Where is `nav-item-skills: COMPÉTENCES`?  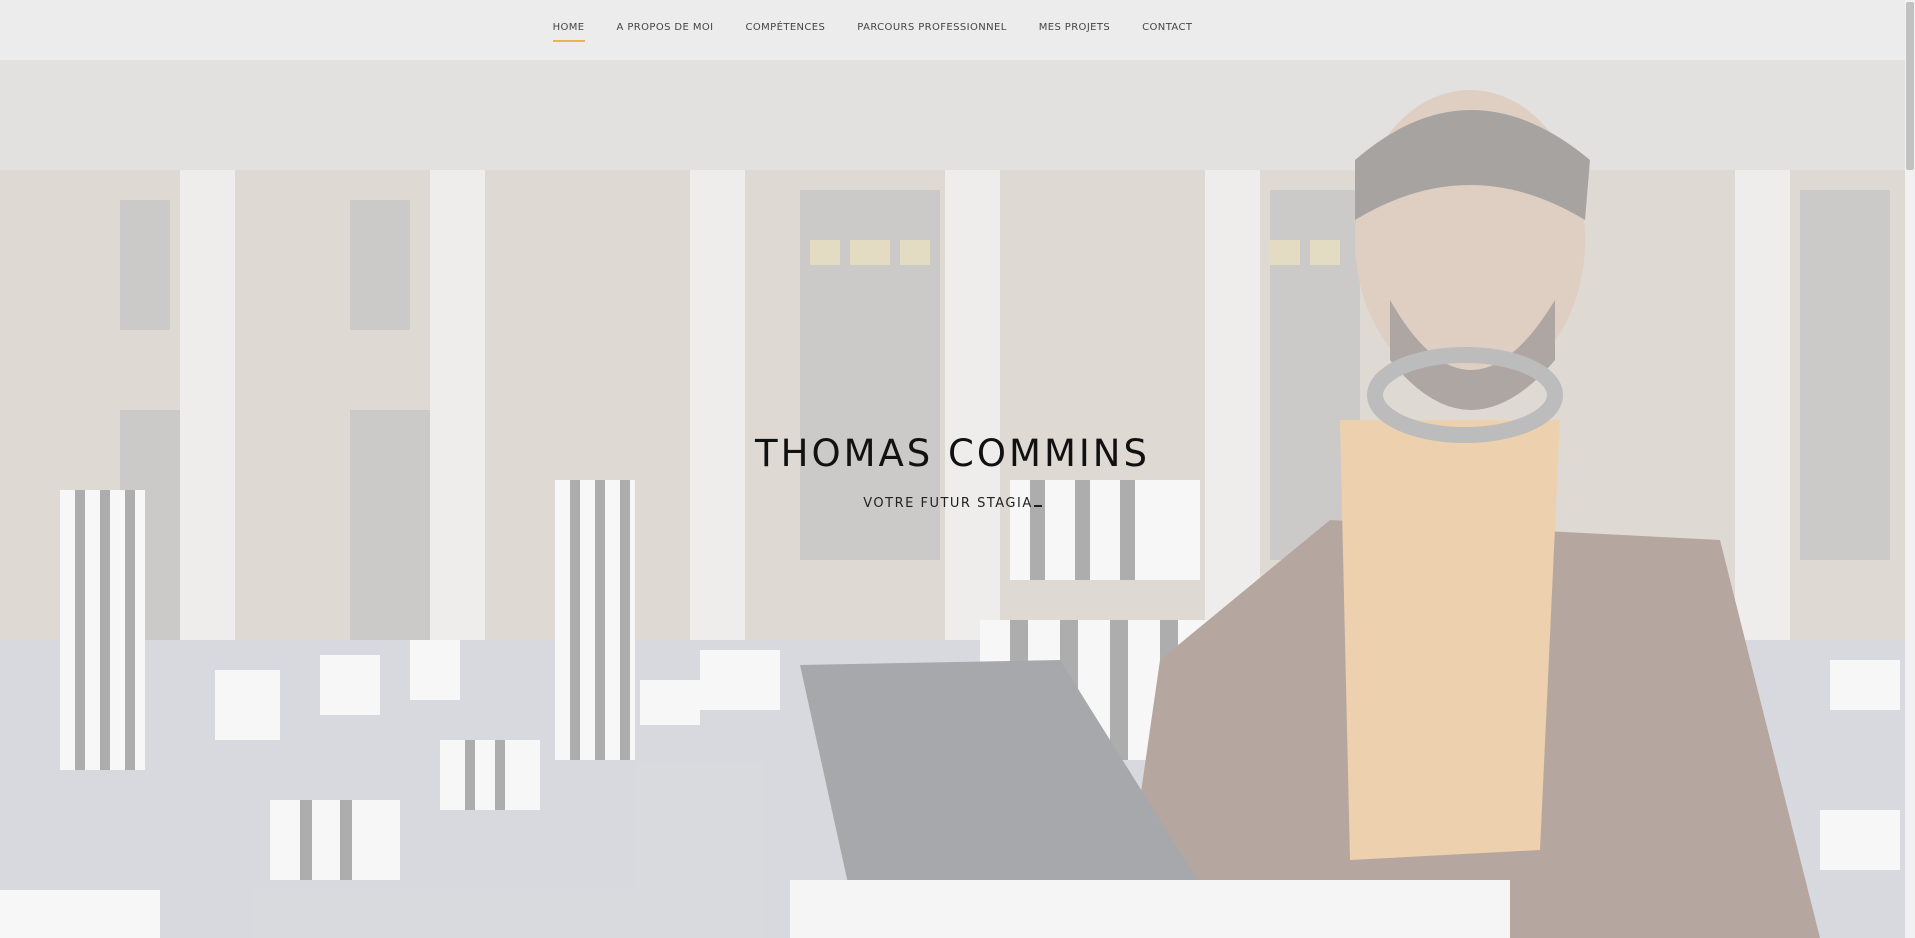 nav-item-skills: COMPÉTENCES is located at coordinates (785, 32).